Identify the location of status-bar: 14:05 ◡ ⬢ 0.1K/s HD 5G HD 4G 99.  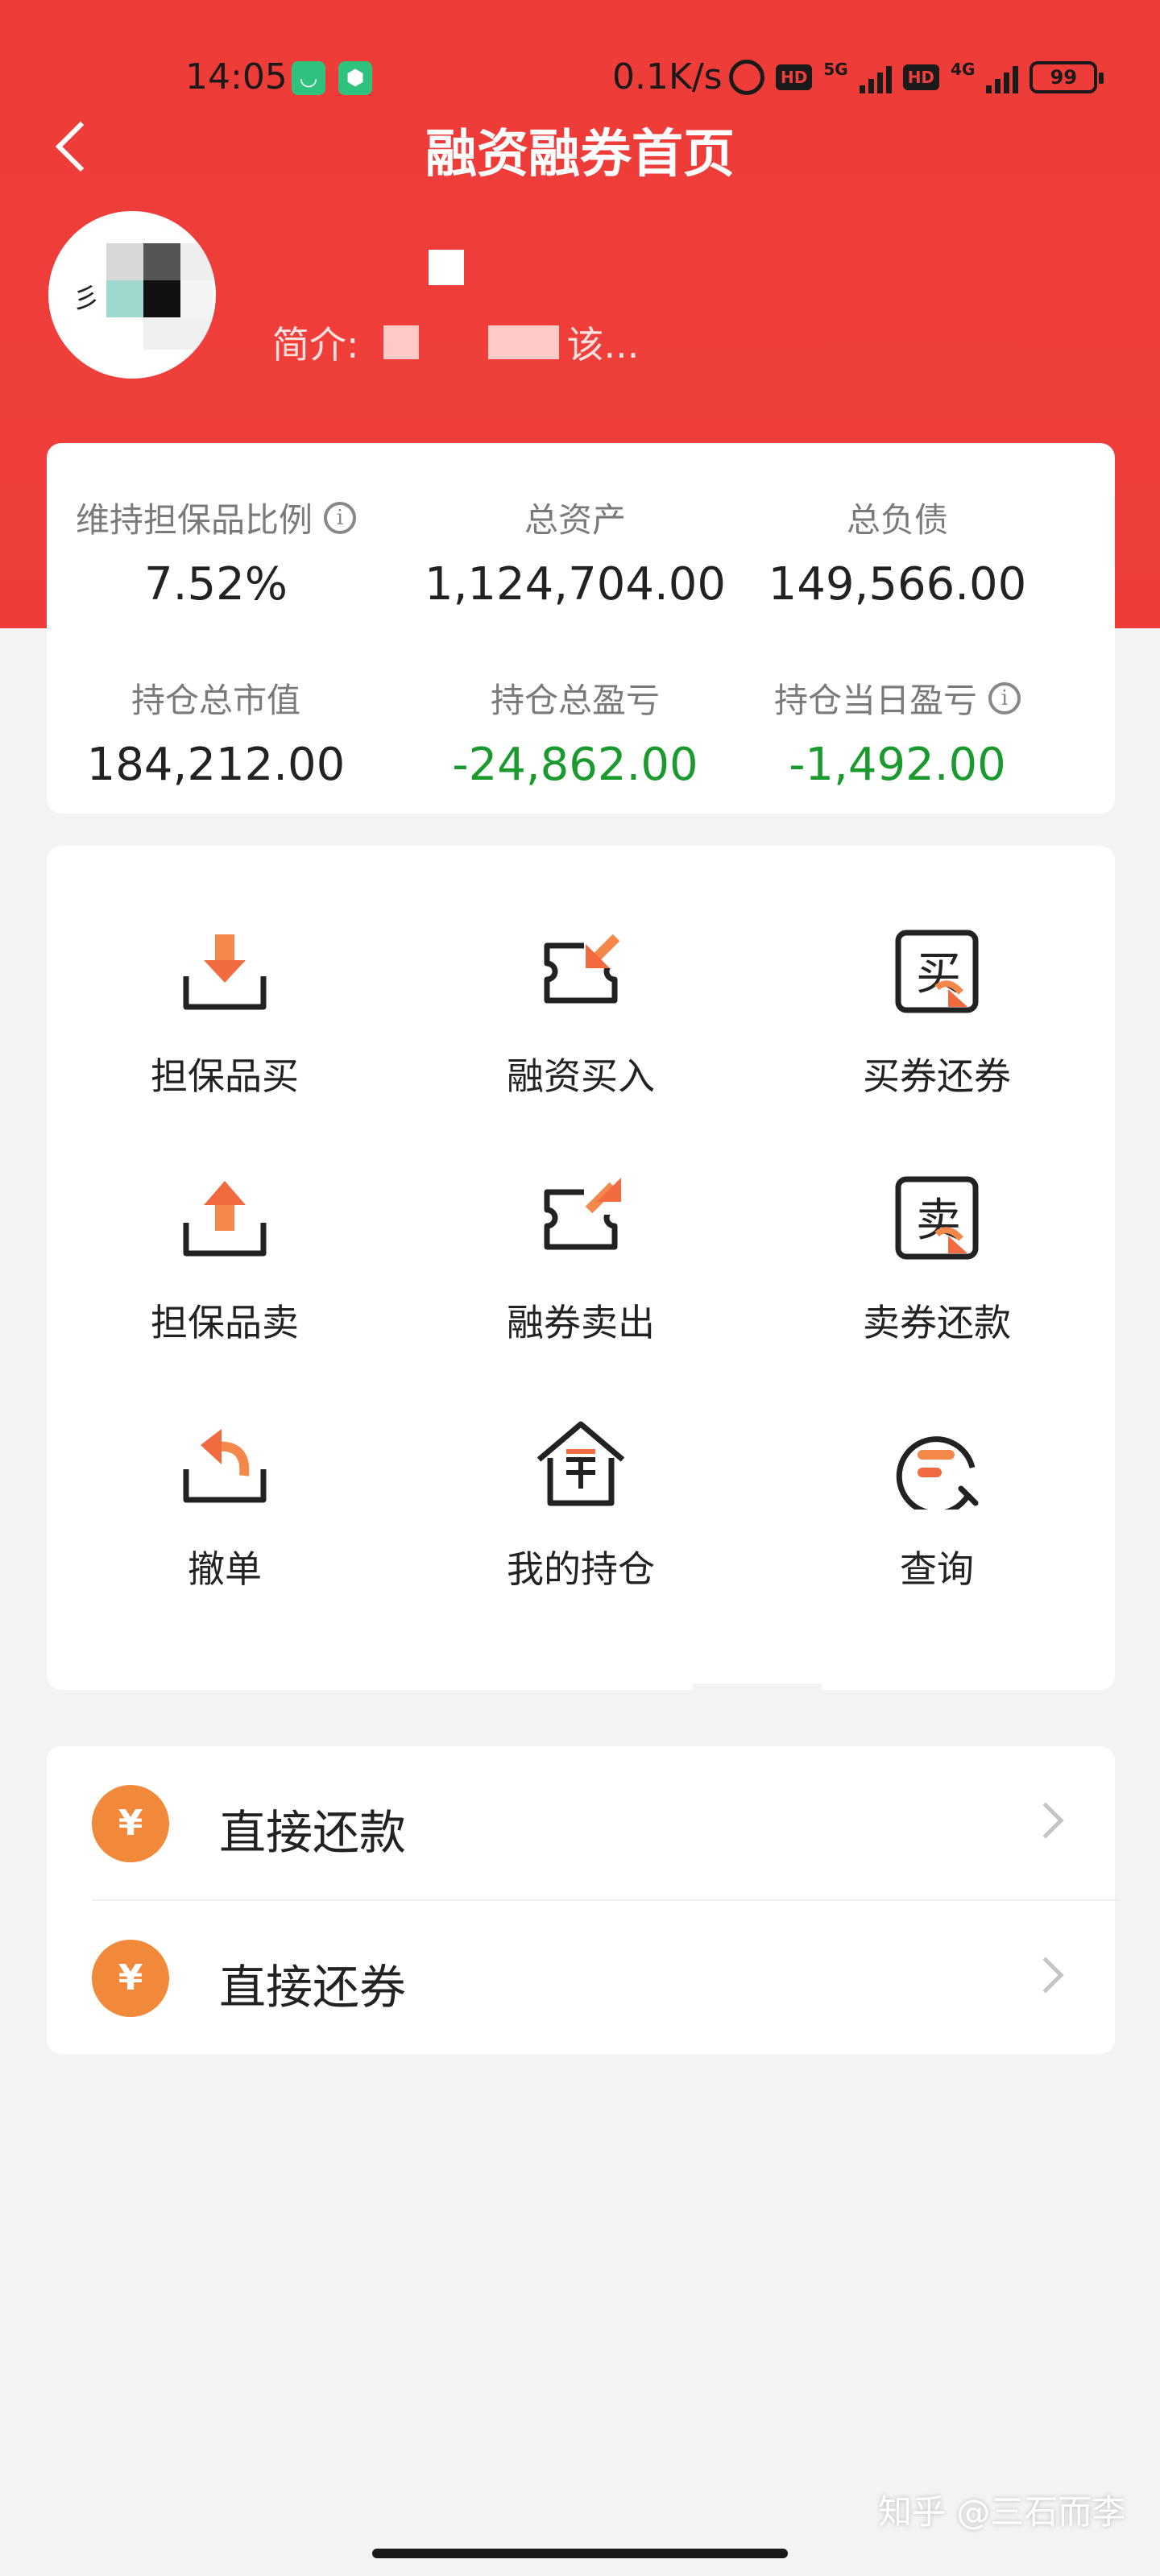
(580, 80).